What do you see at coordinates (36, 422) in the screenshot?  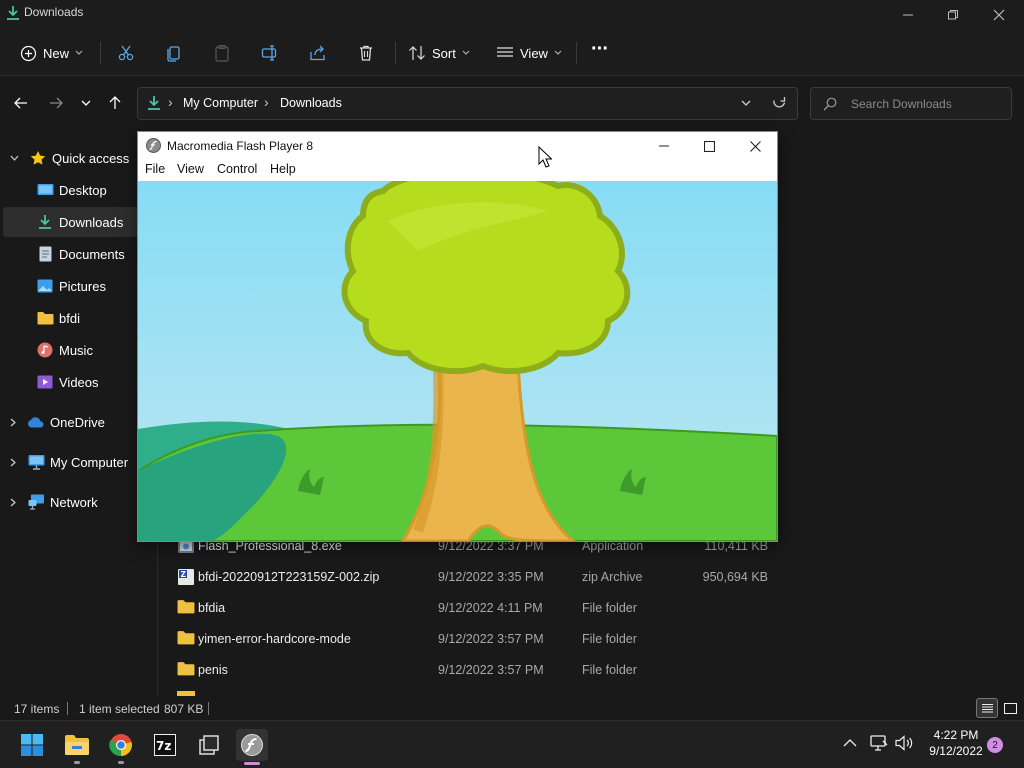 I see `cloud-icon` at bounding box center [36, 422].